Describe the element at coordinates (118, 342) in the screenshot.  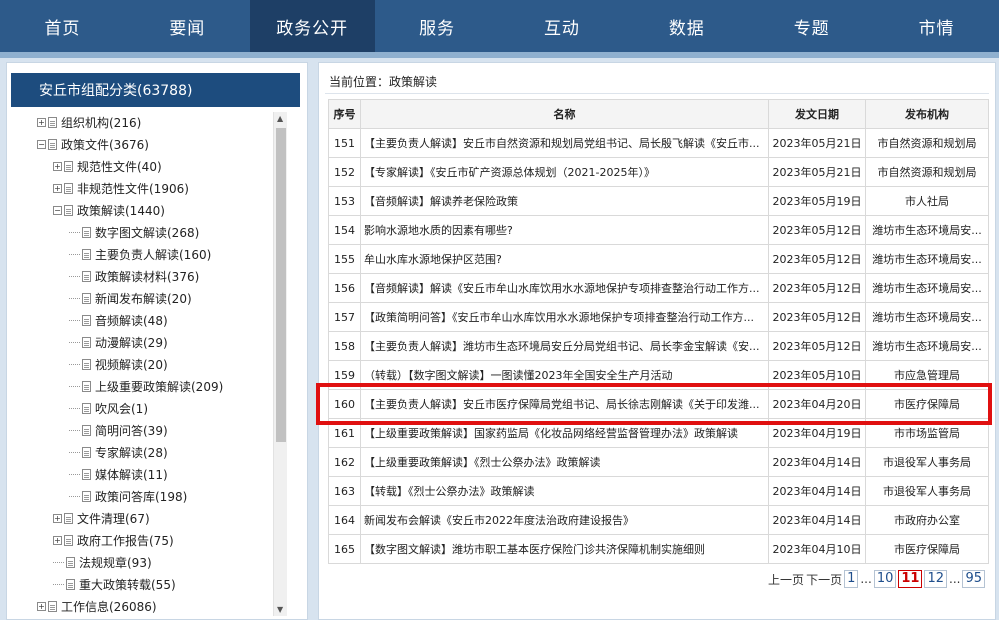
I see `tree-node: 动漫解读(29)` at that location.